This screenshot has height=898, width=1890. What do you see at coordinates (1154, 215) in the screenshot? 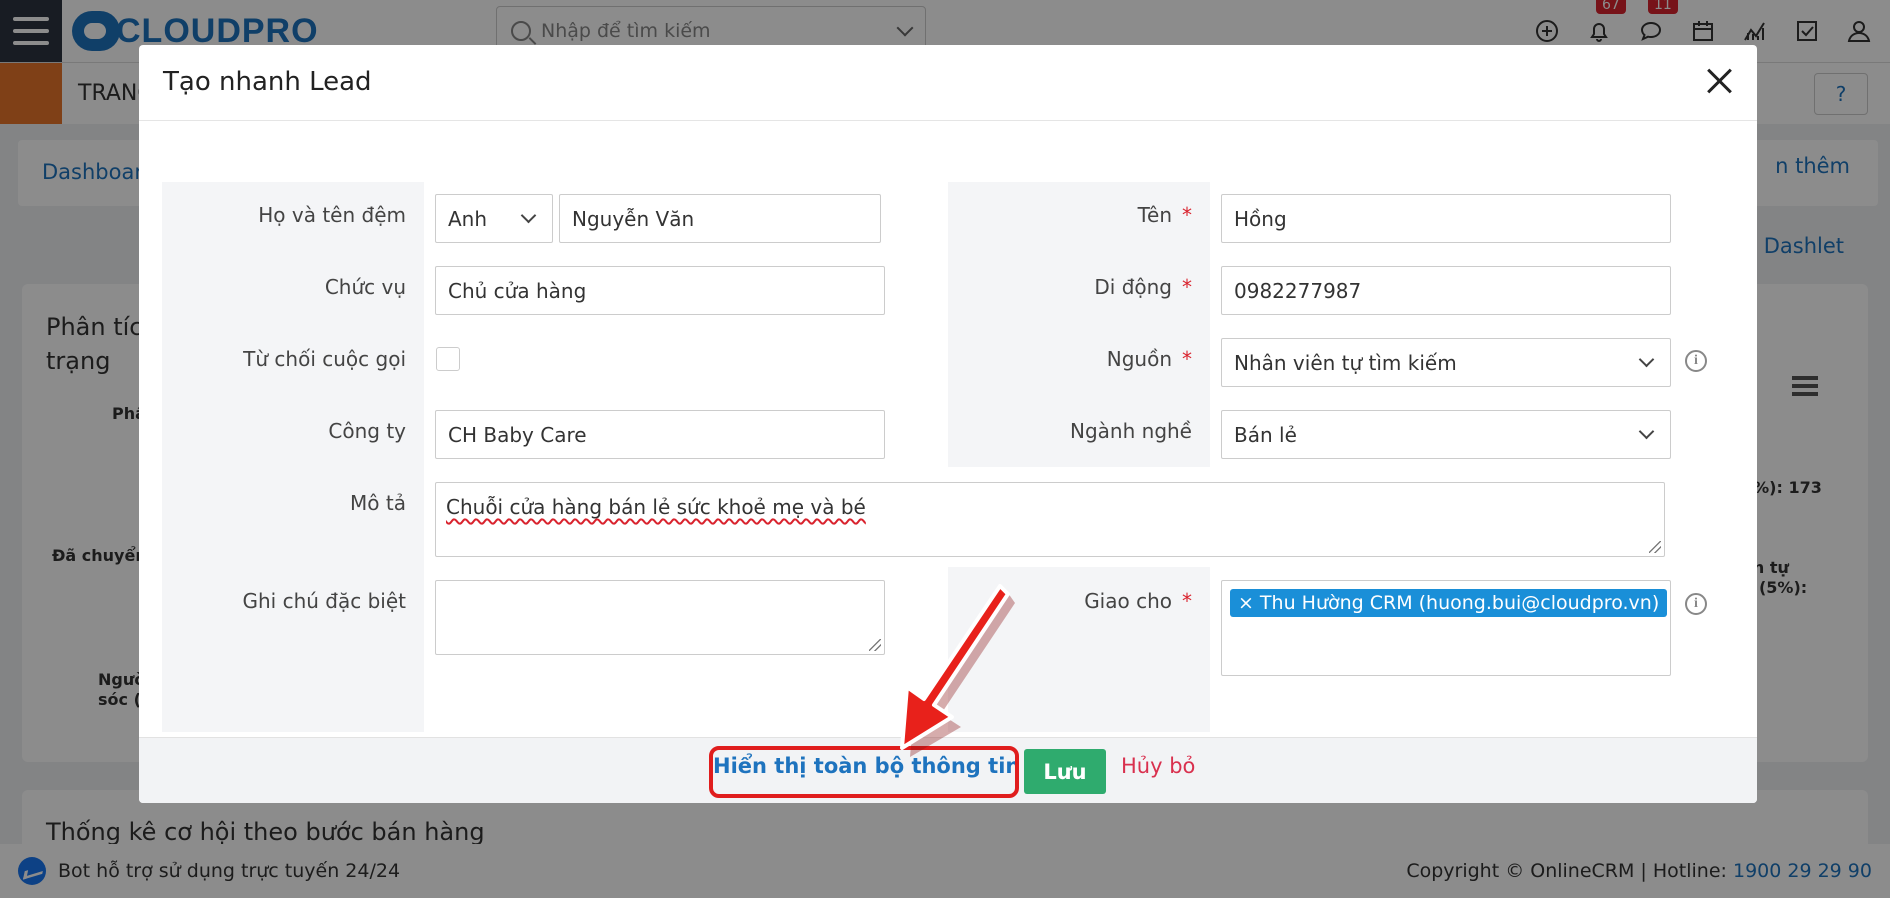
I see `ten-label-text: Tên` at bounding box center [1154, 215].